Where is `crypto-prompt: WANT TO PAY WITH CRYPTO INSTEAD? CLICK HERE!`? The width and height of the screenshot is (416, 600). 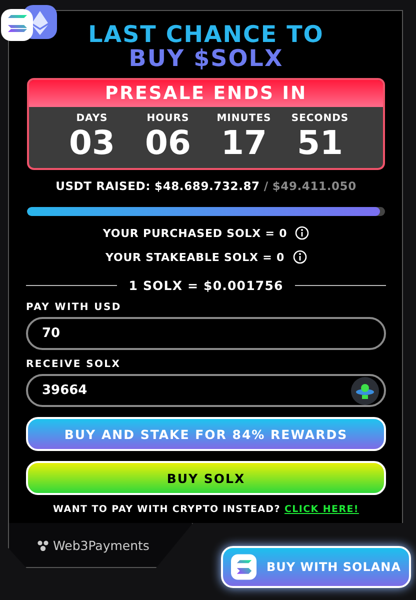
crypto-prompt: WANT TO PAY WITH CRYPTO INSTEAD? CLICK HERE! is located at coordinates (206, 509).